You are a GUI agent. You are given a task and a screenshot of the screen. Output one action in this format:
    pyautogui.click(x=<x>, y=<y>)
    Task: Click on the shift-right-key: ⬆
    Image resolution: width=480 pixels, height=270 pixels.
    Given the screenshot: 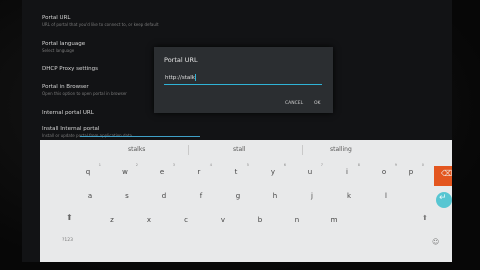 What is the action you would take?
    pyautogui.click(x=425, y=218)
    